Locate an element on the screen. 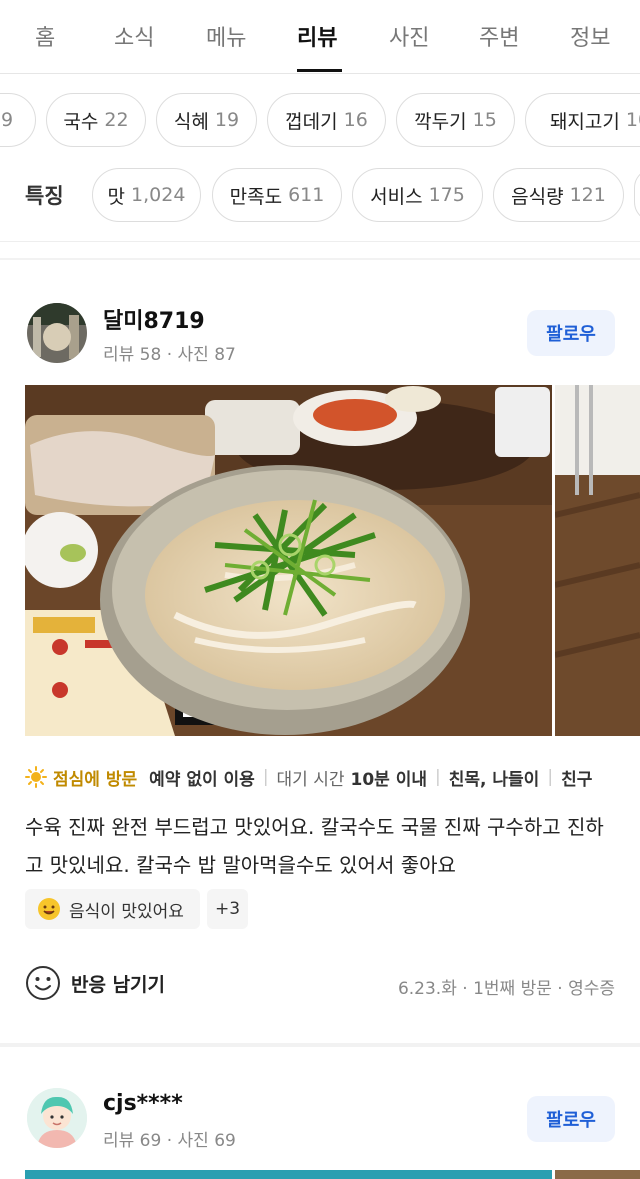 The image size is (640, 1179). tab-reviews: 리뷰 is located at coordinates (317, 36).